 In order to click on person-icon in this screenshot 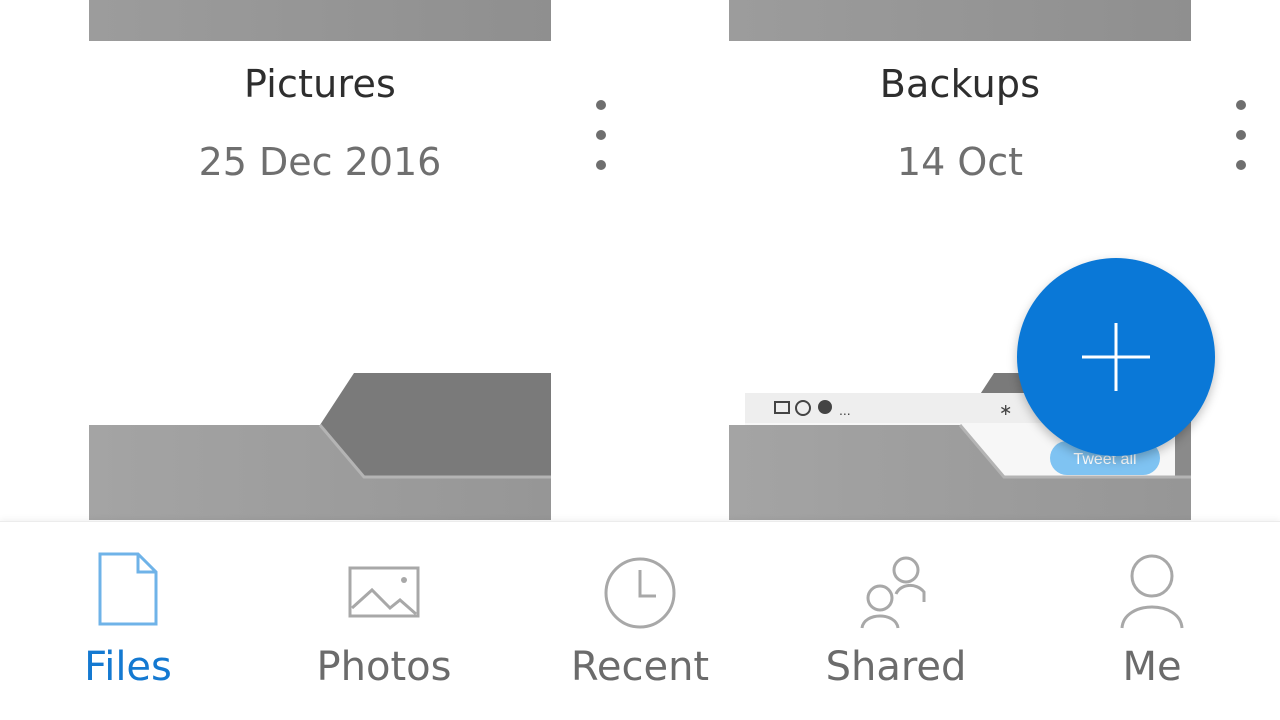, I will do `click(1152, 591)`.